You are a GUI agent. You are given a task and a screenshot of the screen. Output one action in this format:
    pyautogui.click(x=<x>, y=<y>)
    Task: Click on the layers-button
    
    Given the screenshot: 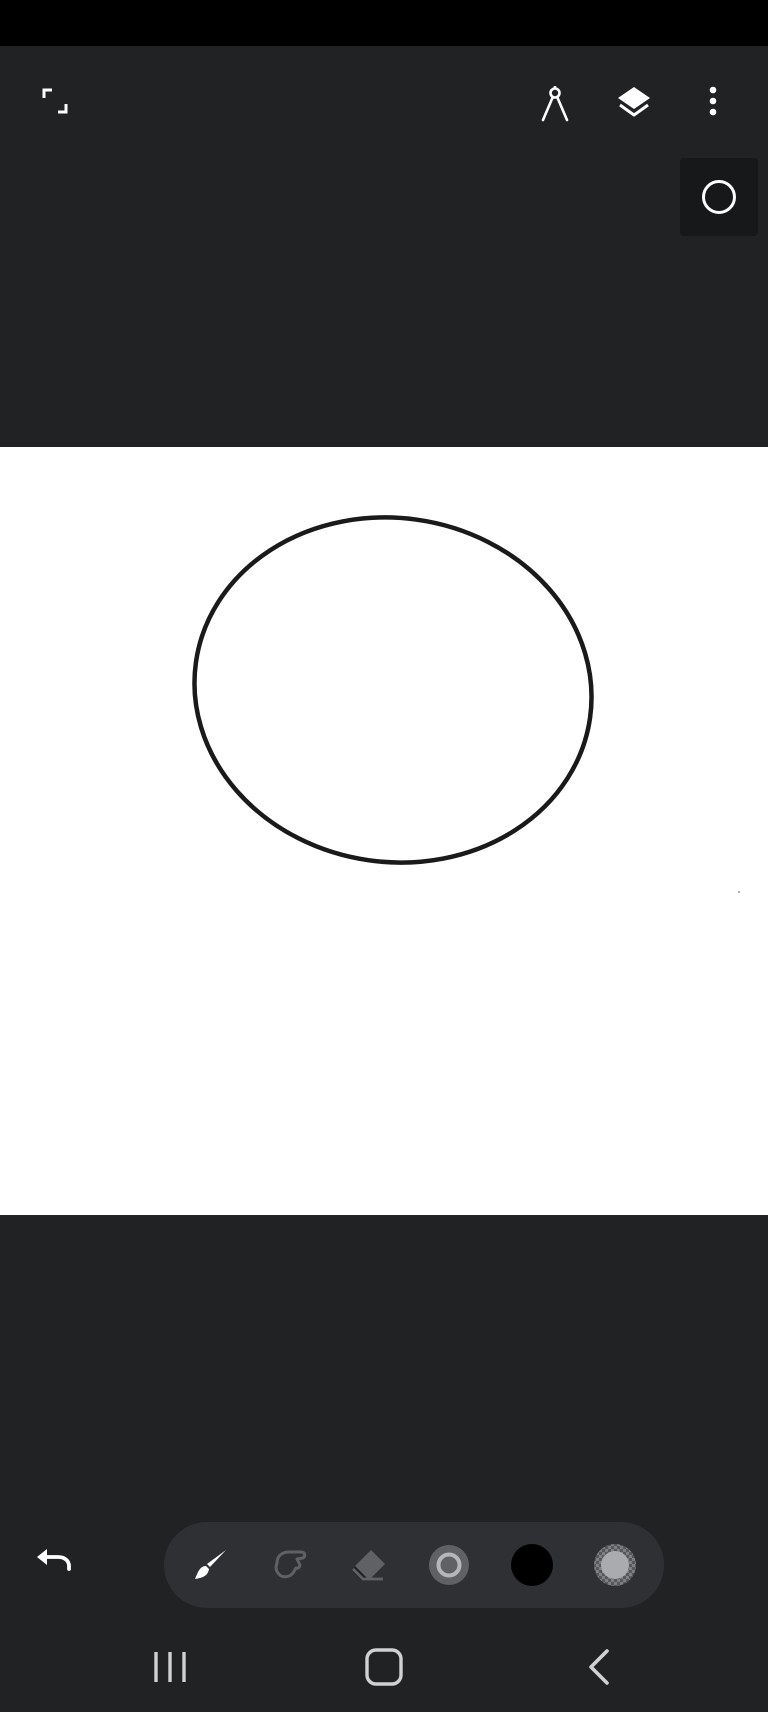 What is the action you would take?
    pyautogui.click(x=634, y=103)
    